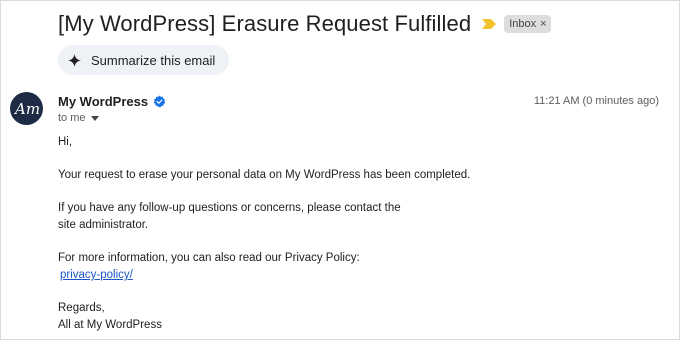 The height and width of the screenshot is (340, 680). I want to click on timestamp: 11:21 AM (0 minutes ago), so click(596, 101).